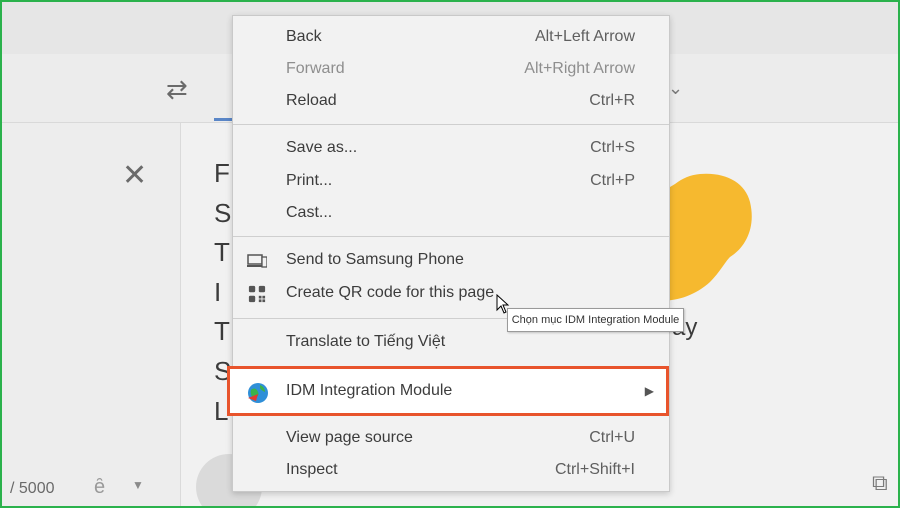 Image resolution: width=900 pixels, height=508 pixels. I want to click on menu-item-label: Create QR code for this page, so click(390, 292).